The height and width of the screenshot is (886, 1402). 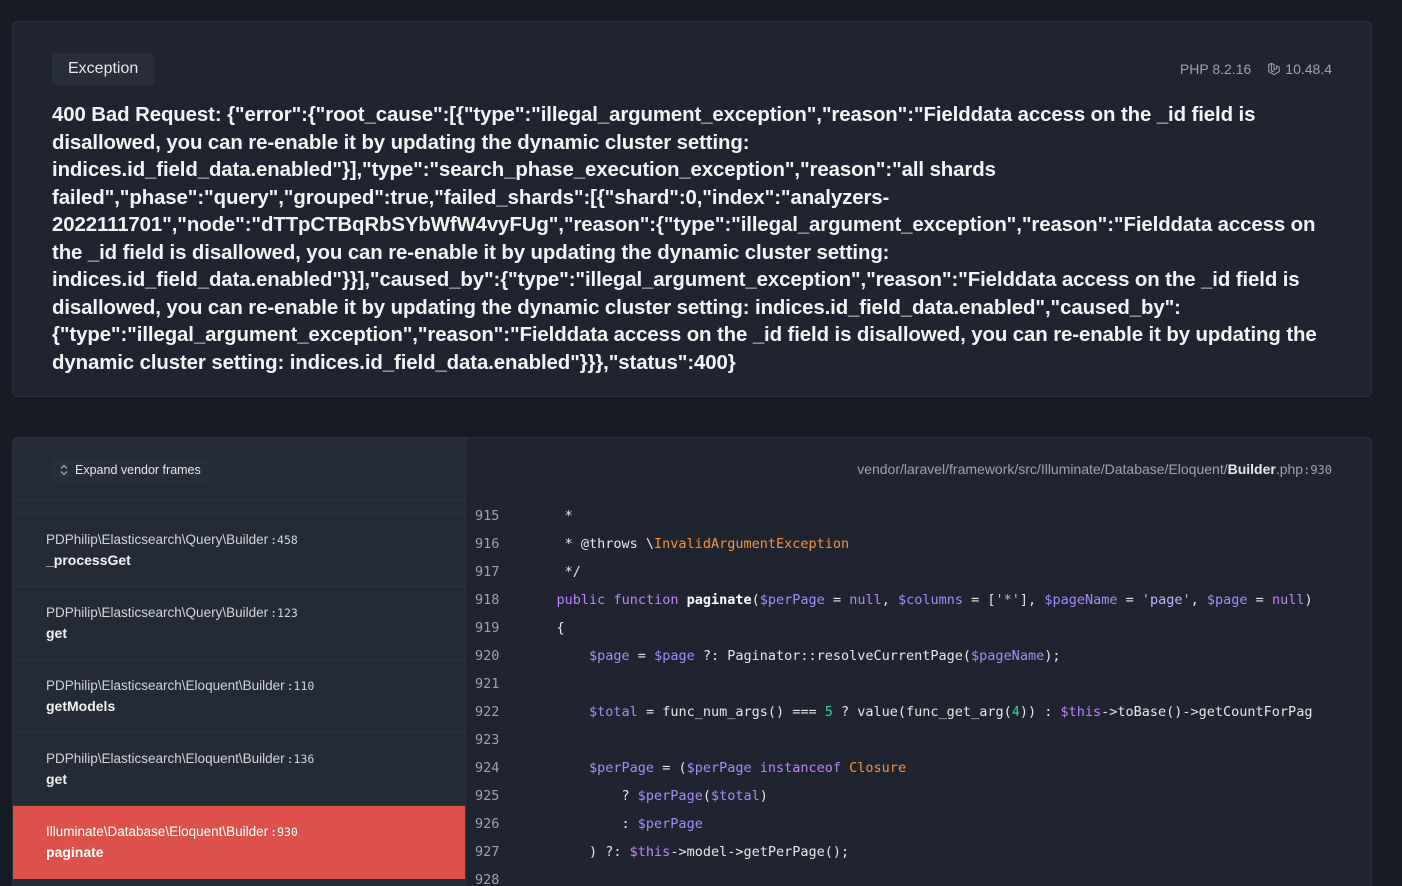 I want to click on code-line: 926 : $perPage, so click(x=918, y=824).